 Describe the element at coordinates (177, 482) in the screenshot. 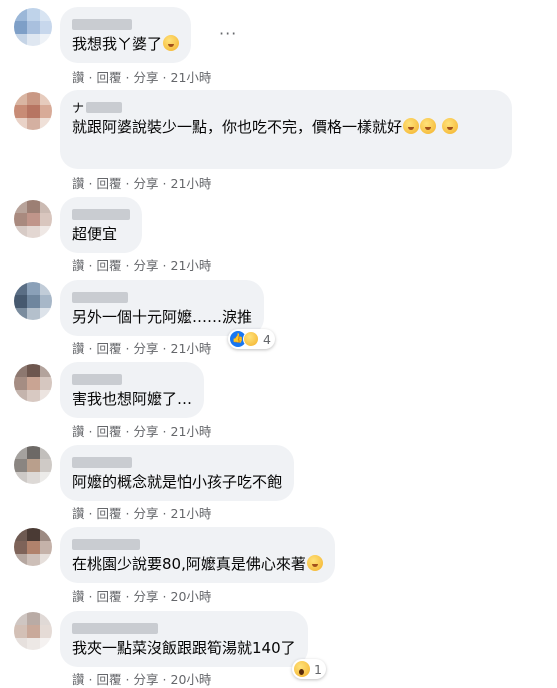

I see `comment-text: 阿嬤的概念就是怕小孩子吃不飽` at that location.